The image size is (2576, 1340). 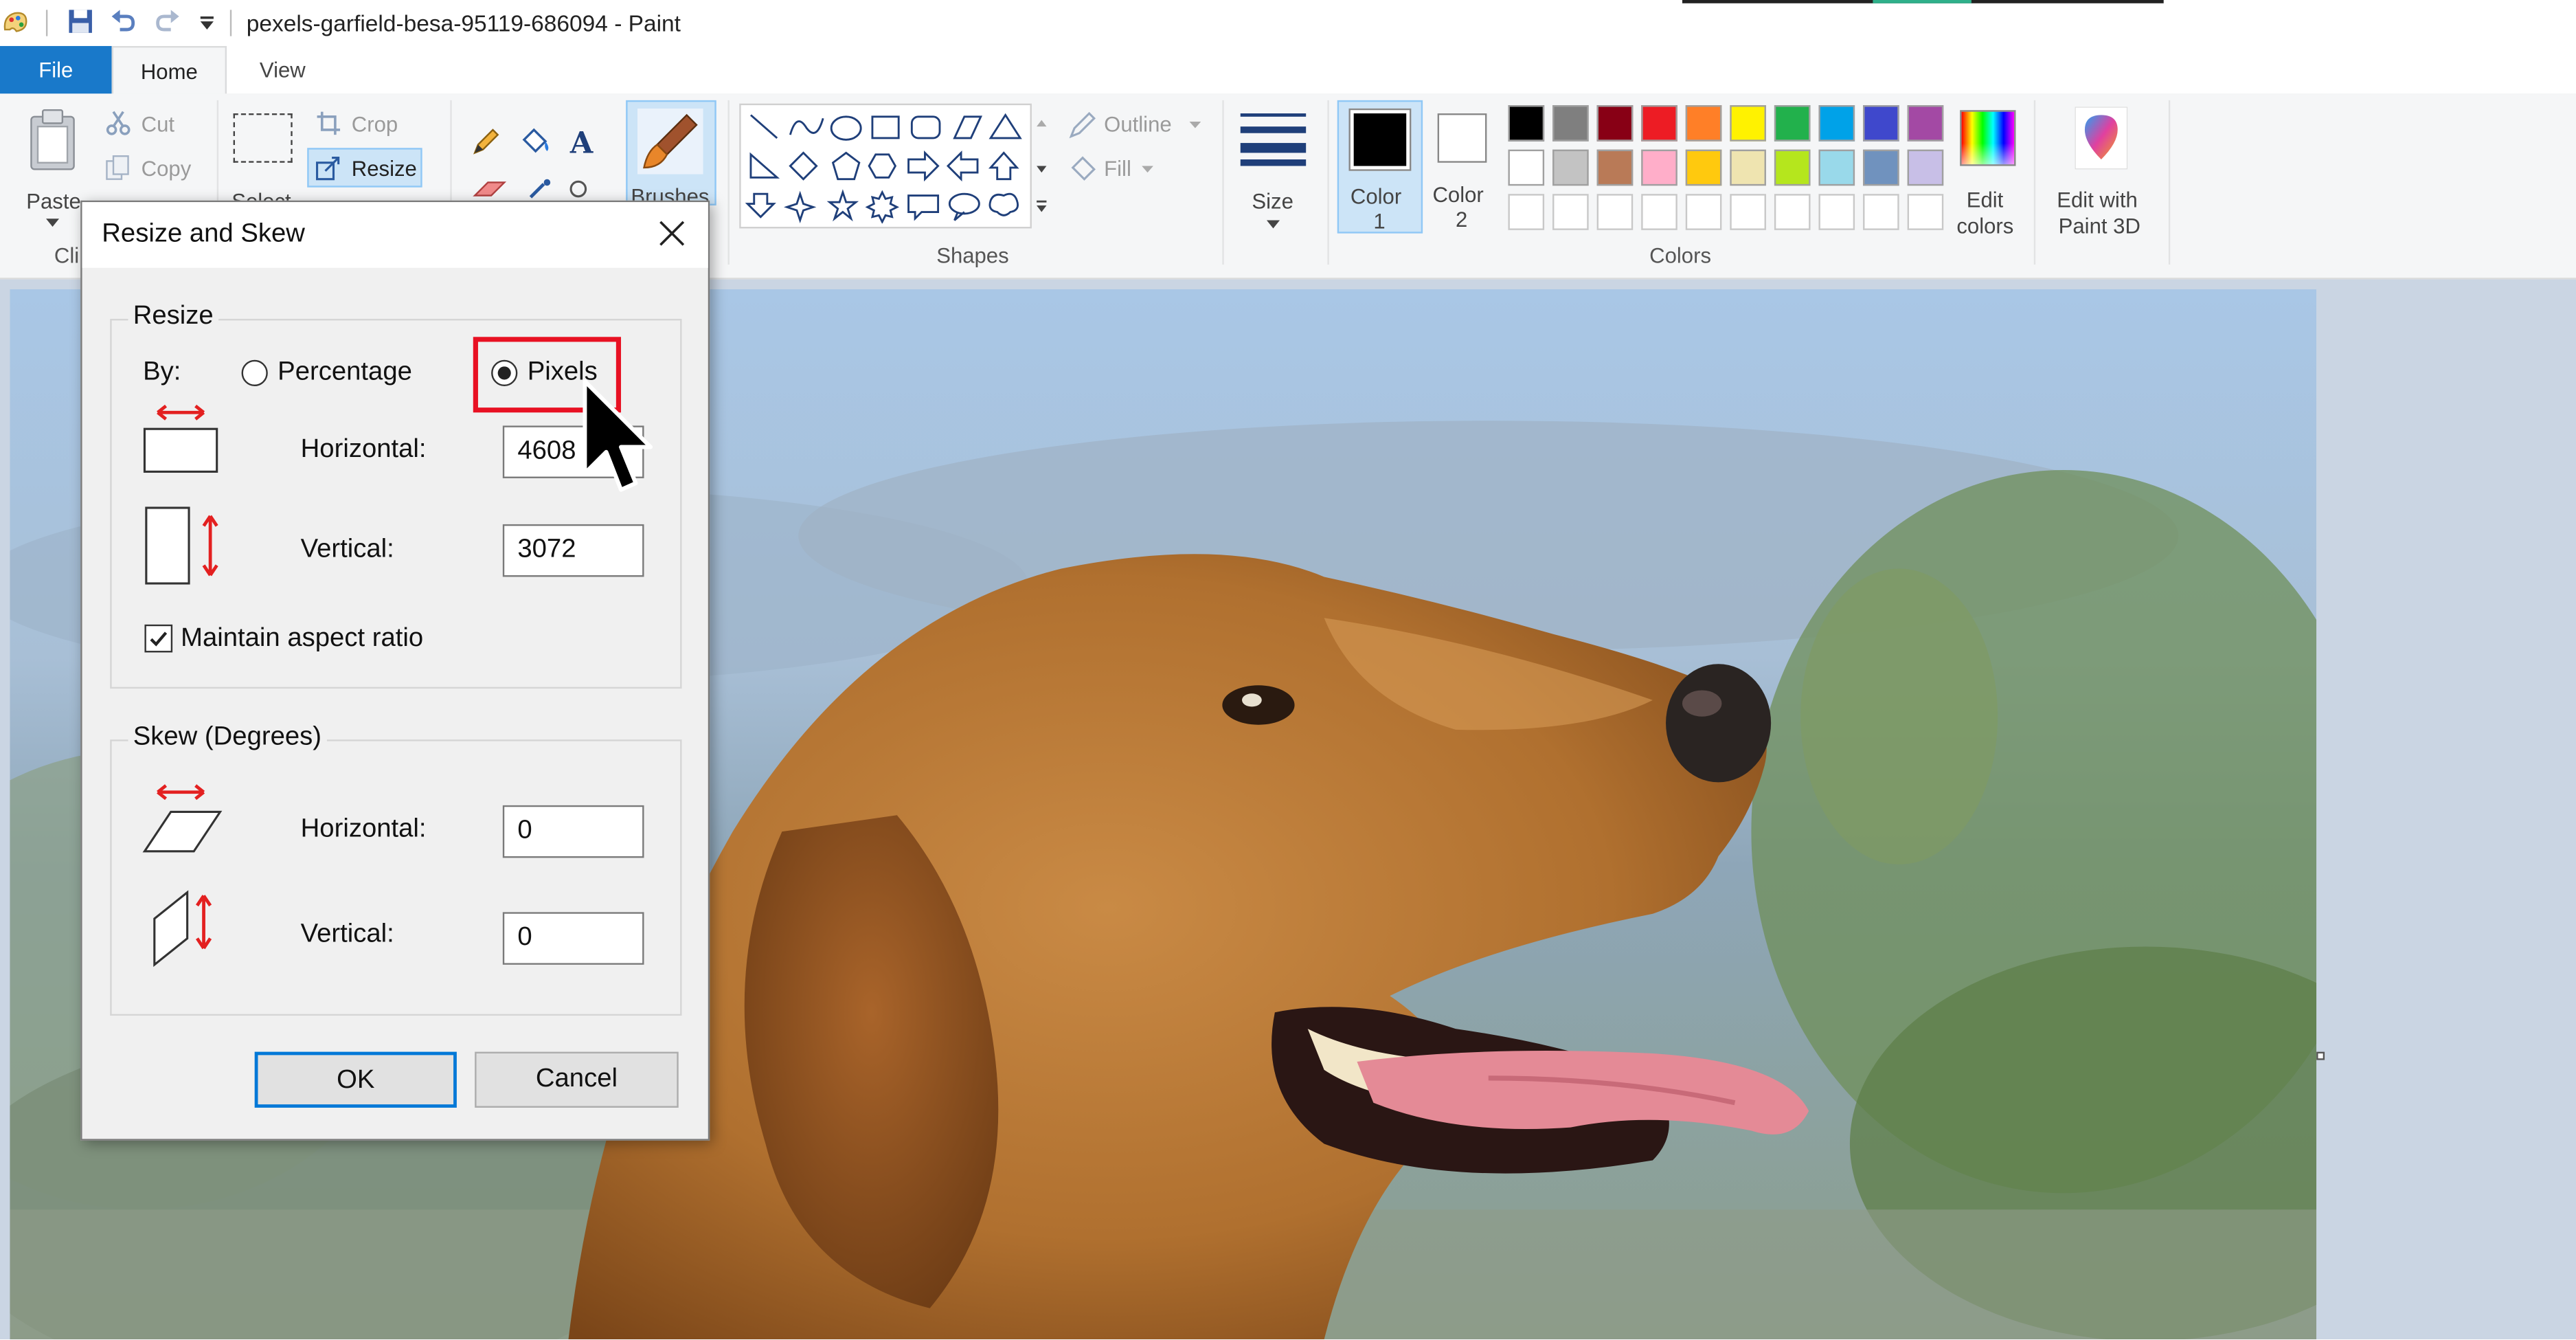 What do you see at coordinates (15, 21) in the screenshot?
I see `paint-app-icon` at bounding box center [15, 21].